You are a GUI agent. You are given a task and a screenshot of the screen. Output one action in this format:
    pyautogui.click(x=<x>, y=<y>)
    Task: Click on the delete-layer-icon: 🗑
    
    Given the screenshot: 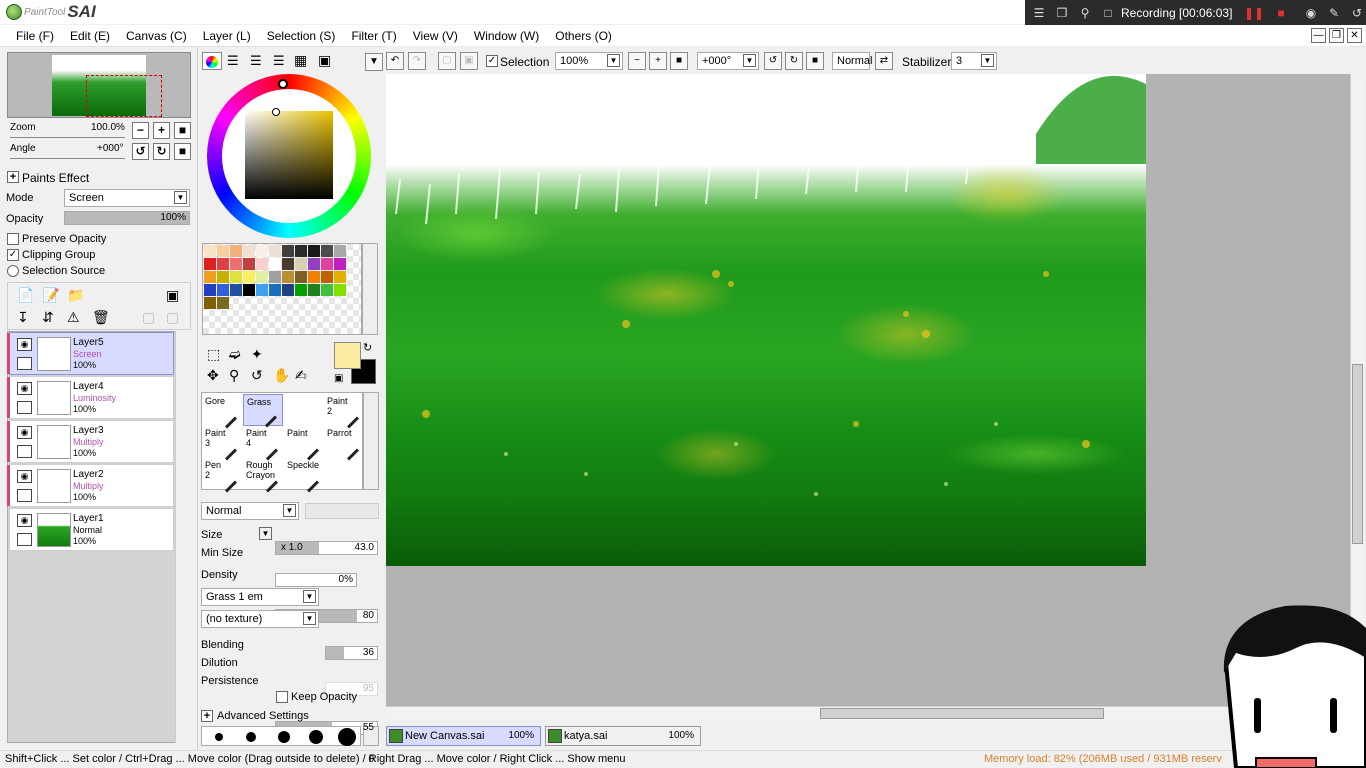 What is the action you would take?
    pyautogui.click(x=101, y=317)
    